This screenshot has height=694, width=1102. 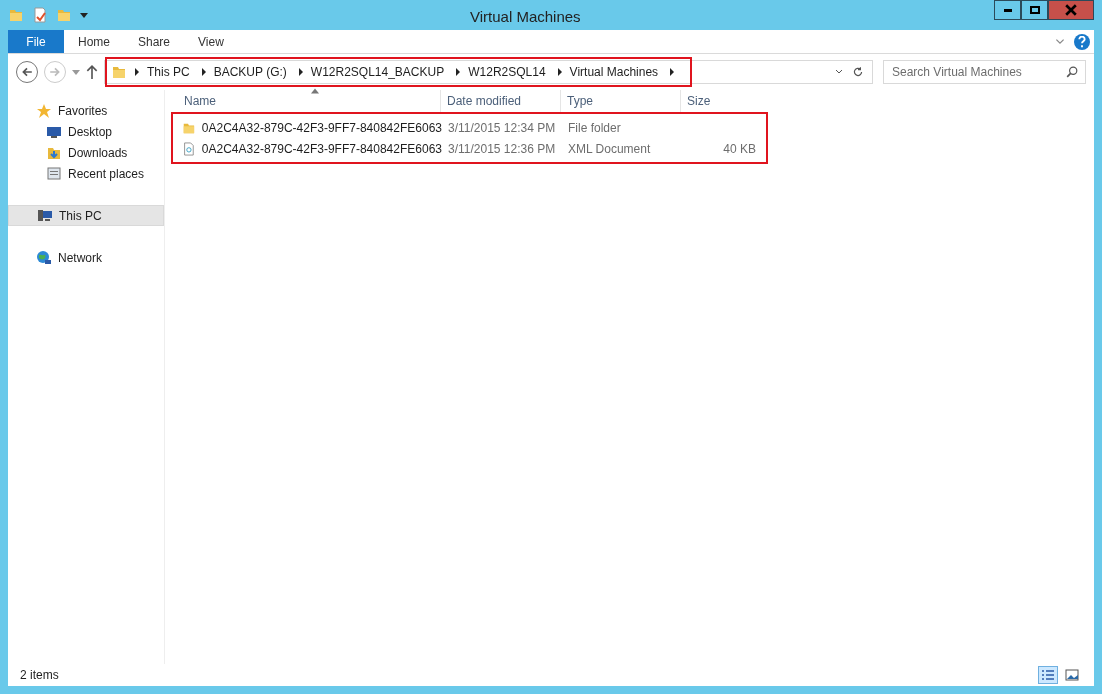 I want to click on column-header: Date modified, so click(x=500, y=101).